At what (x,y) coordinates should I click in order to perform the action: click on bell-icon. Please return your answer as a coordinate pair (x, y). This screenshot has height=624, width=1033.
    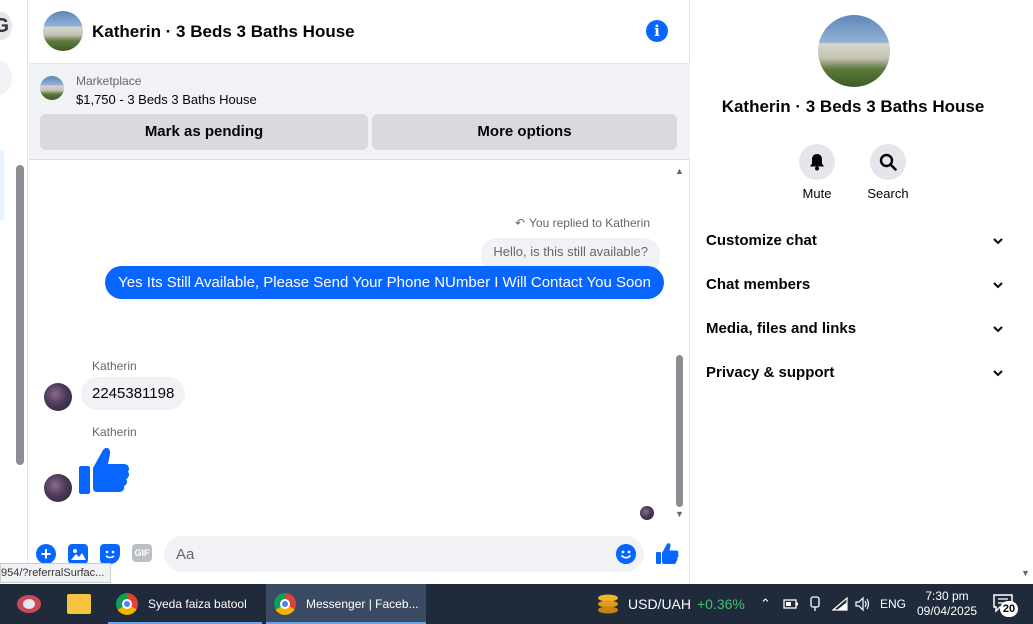
    Looking at the image, I should click on (817, 162).